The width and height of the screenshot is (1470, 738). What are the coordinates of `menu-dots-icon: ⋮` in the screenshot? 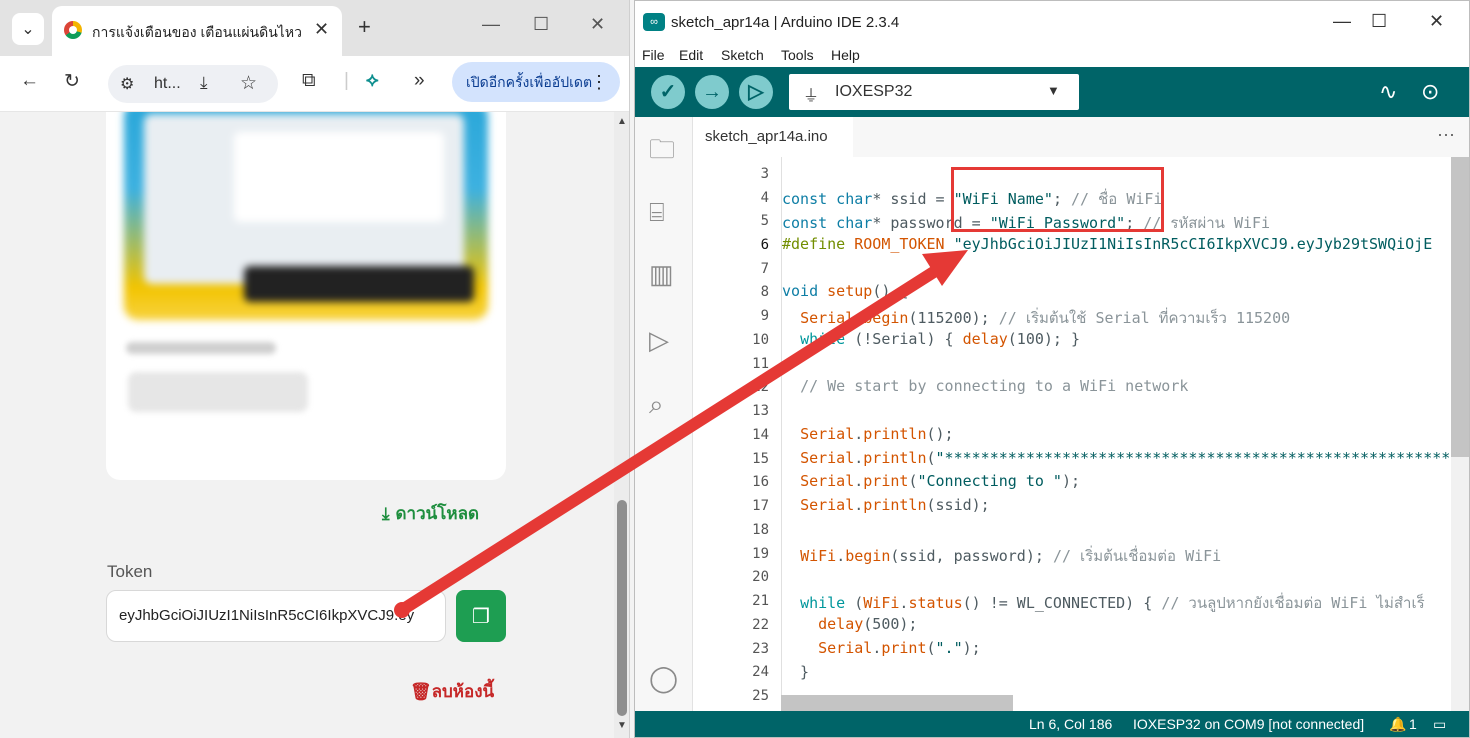 It's located at (599, 82).